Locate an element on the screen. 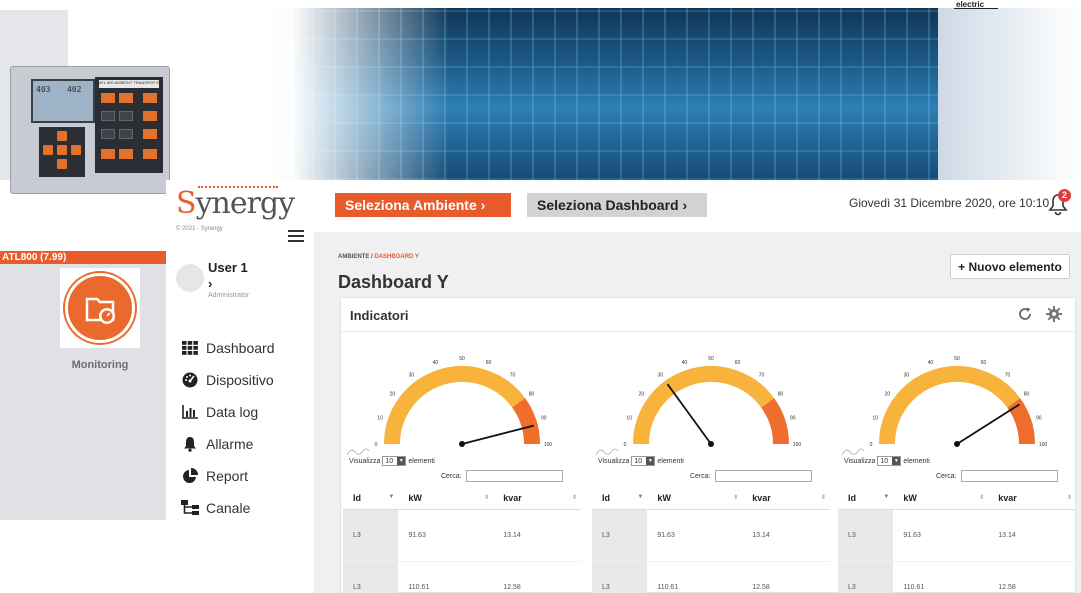 The image size is (1081, 593). sidebar-item-label: Canale is located at coordinates (228, 508).